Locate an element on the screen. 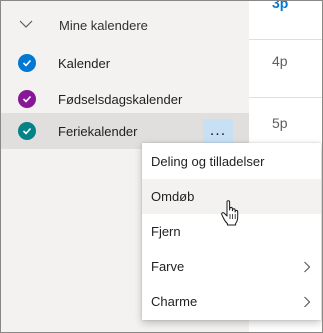 This screenshot has width=323, height=333. time-label-4p: 4p is located at coordinates (280, 61).